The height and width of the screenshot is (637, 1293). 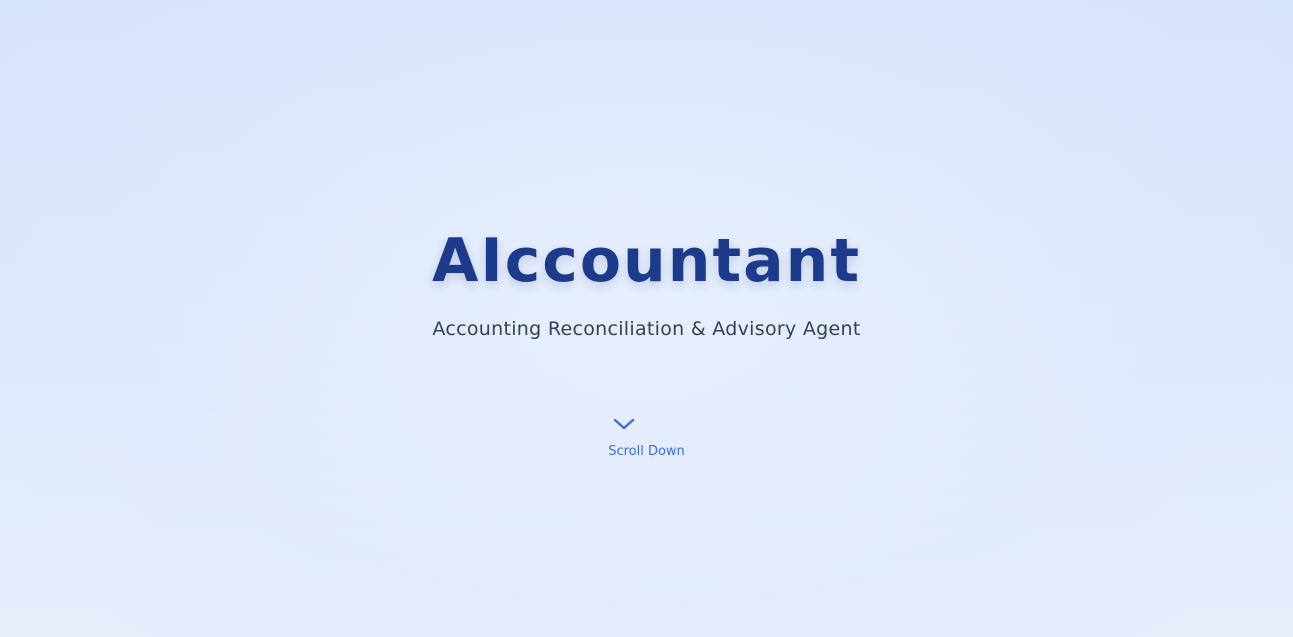 I want to click on chevron-down-icon, so click(x=624, y=424).